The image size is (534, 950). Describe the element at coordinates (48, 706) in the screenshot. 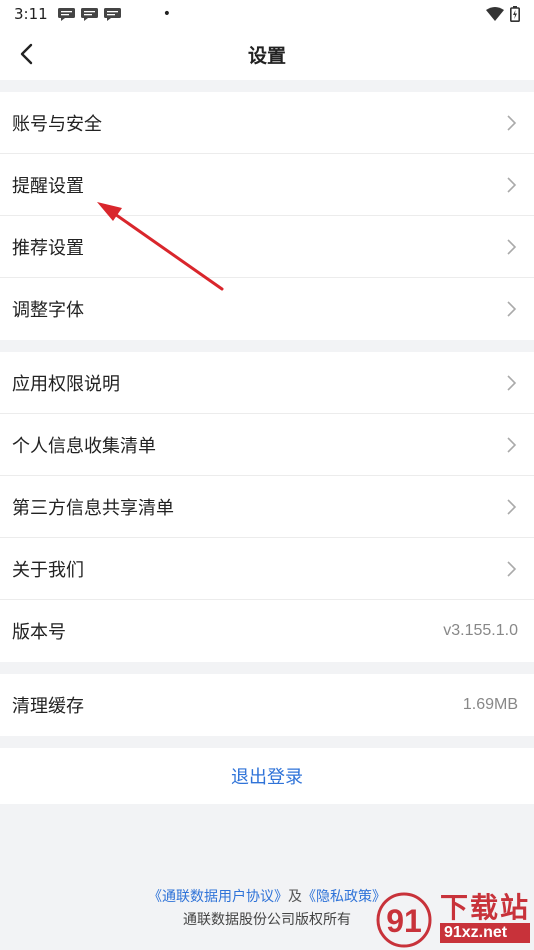

I see `row-label: 清理缓存` at that location.